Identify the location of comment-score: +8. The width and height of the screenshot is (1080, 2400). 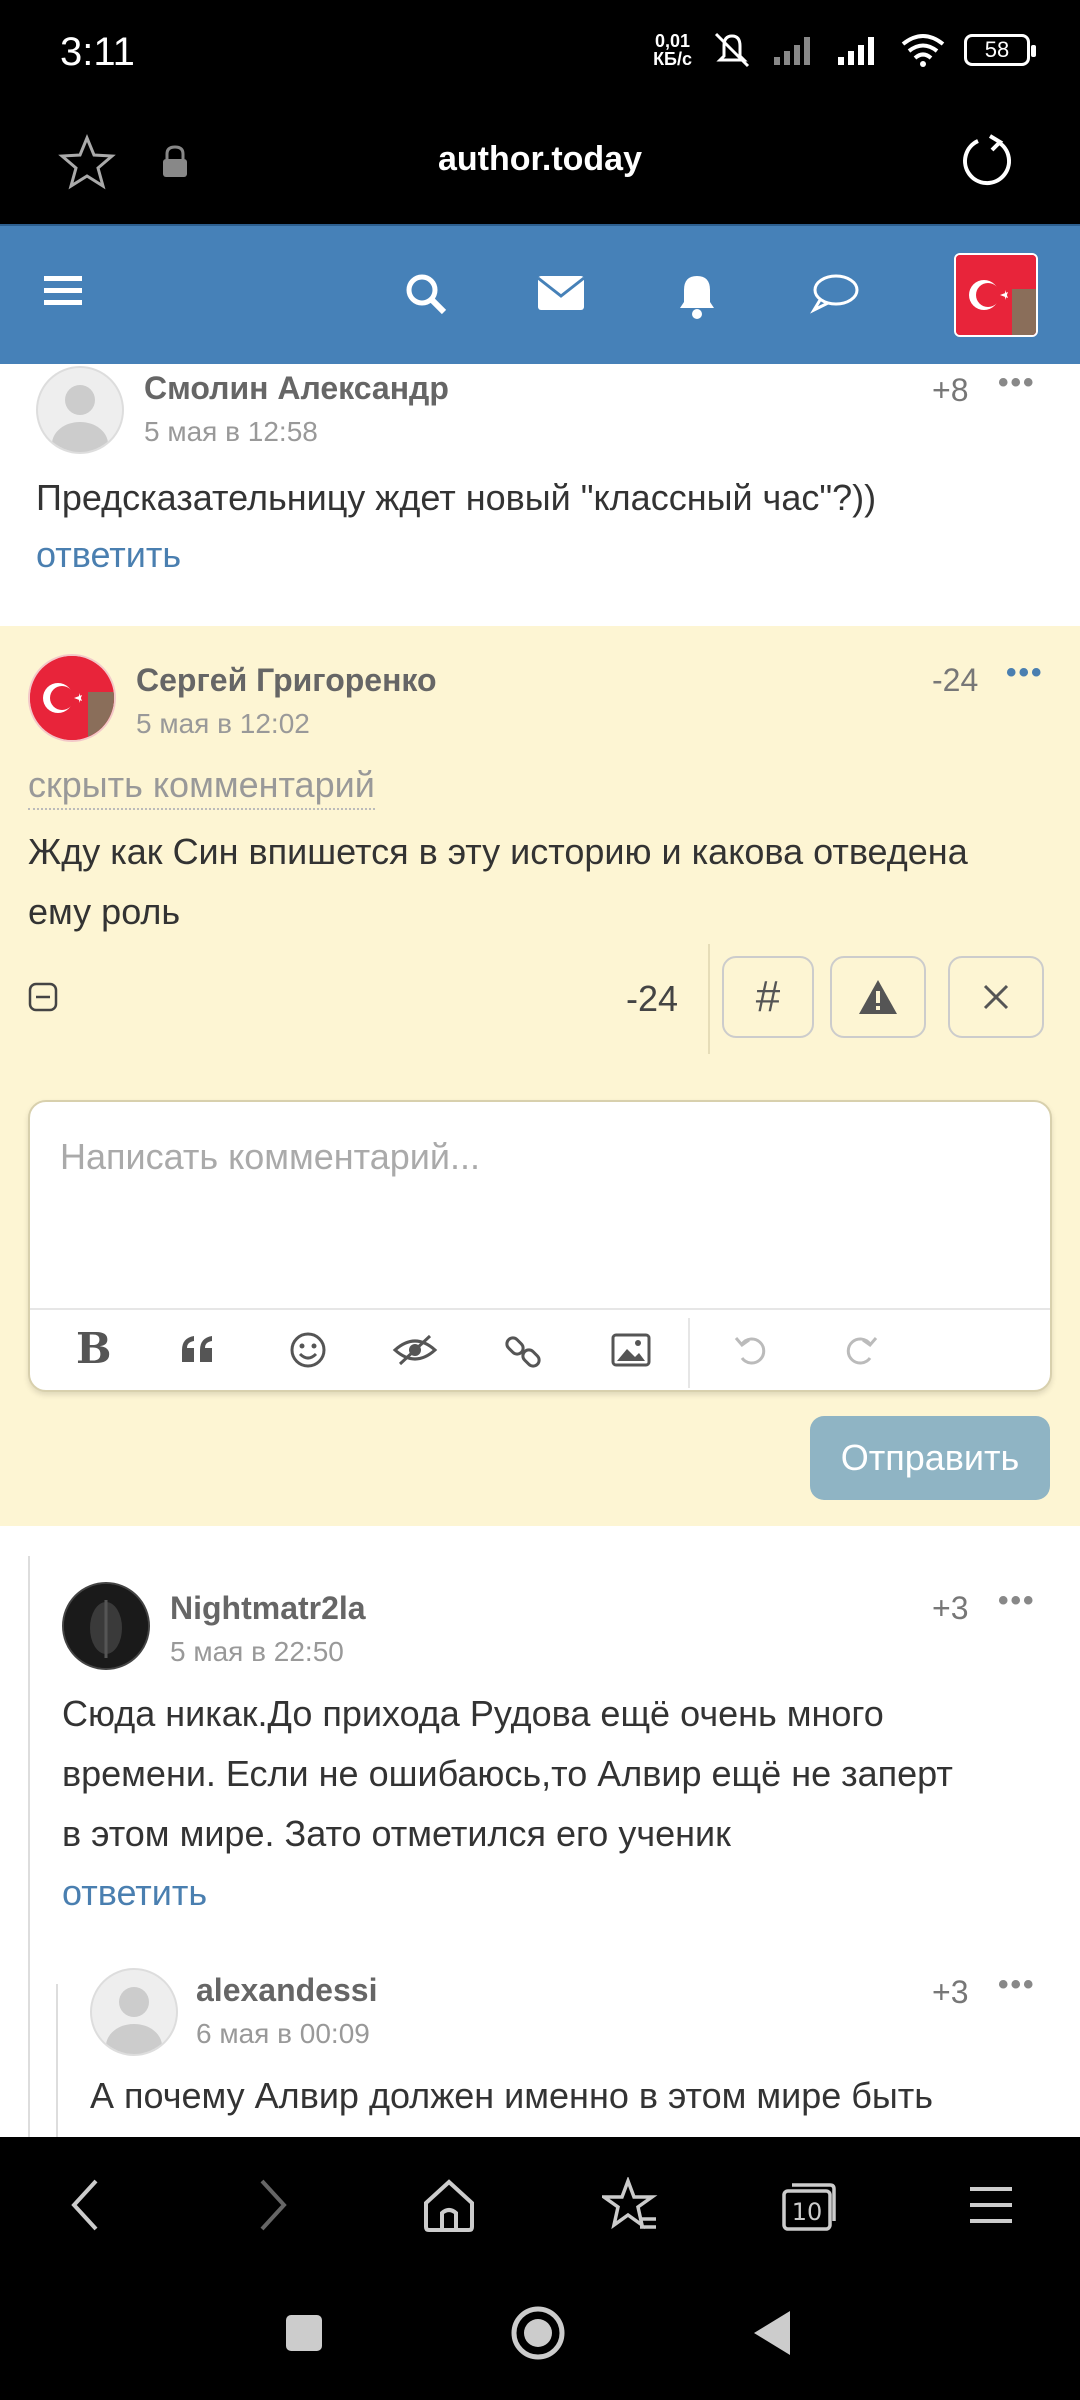
(950, 390).